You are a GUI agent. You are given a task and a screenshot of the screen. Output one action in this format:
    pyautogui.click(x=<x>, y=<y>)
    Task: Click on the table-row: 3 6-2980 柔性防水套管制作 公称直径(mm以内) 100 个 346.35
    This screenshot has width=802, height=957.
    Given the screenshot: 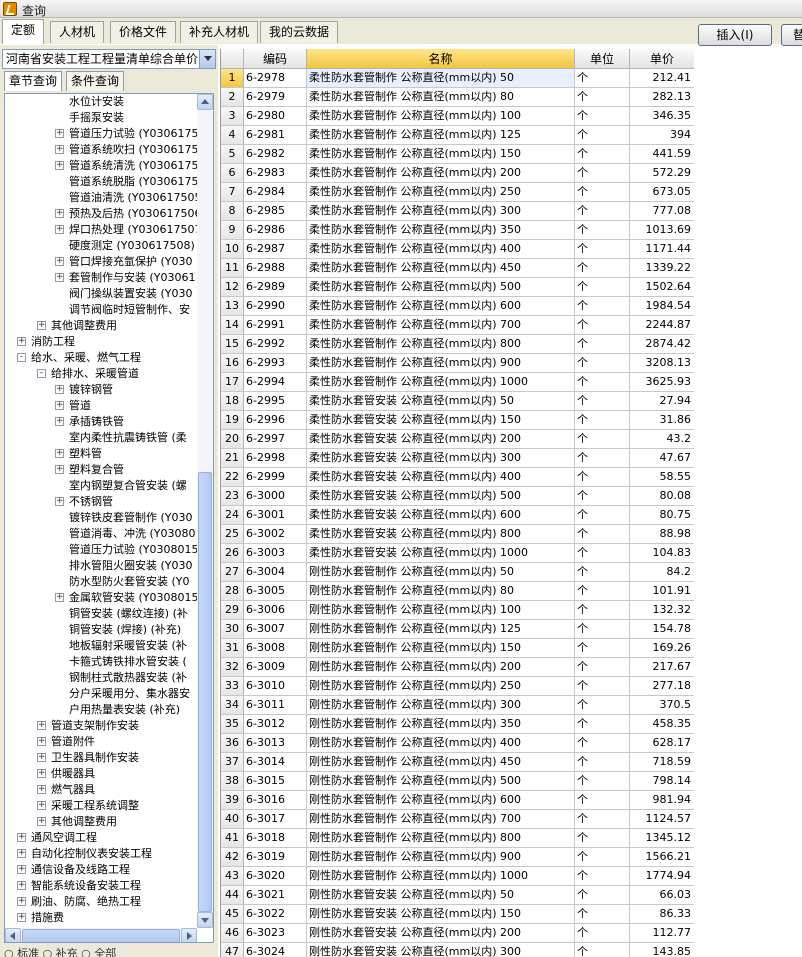 What is the action you would take?
    pyautogui.click(x=457, y=116)
    